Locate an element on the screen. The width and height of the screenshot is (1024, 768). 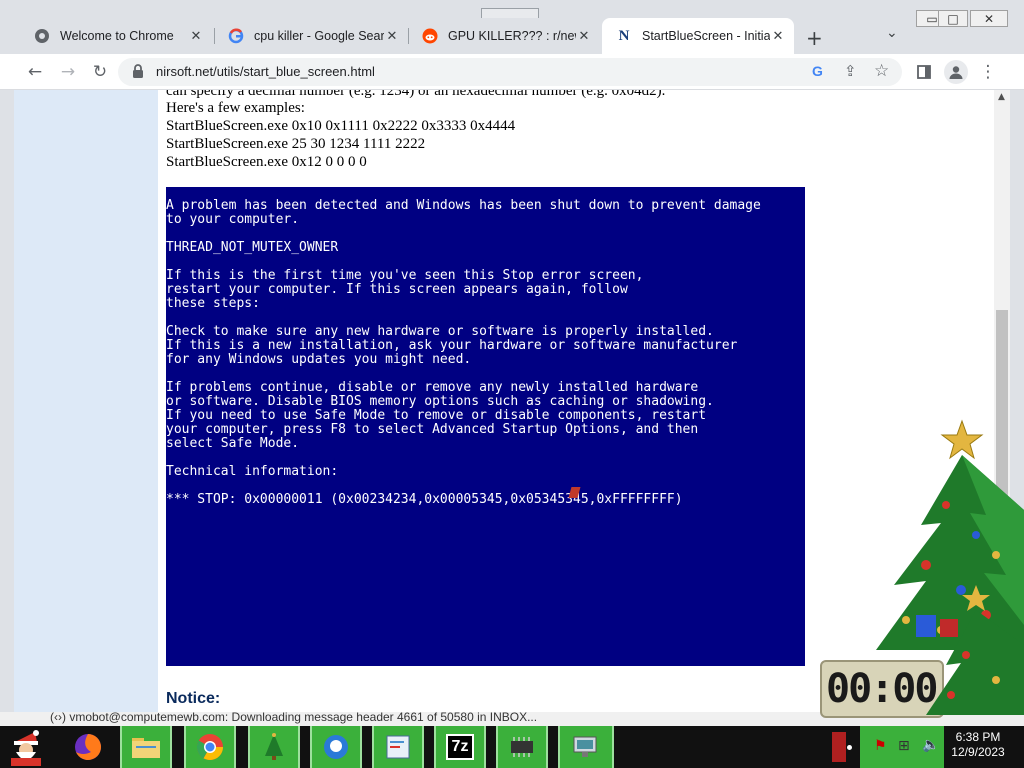
taskbar: 7z ⚑ ⊞ 🔈 6:38 PM 12/9/2023 is located at coordinates (512, 747).